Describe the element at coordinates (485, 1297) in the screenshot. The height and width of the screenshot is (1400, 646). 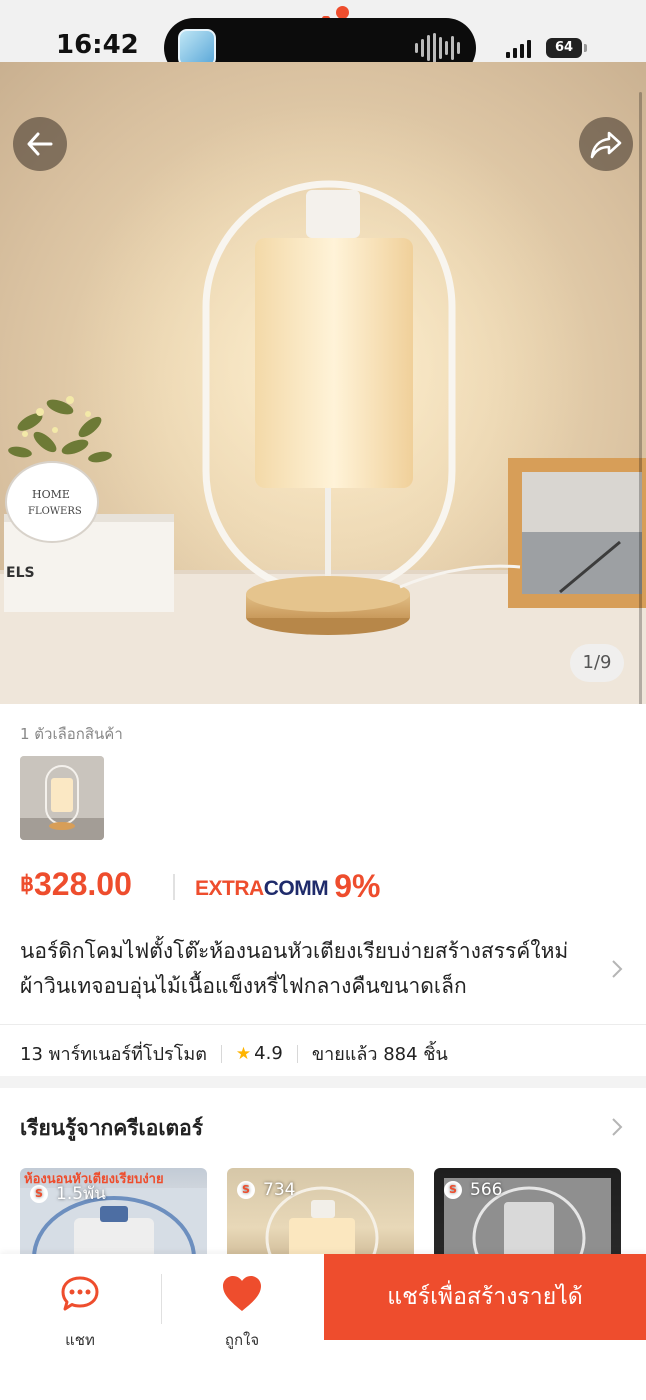
I see `share-to-earn-button: แชร์เพื่อสร้างรายได้` at that location.